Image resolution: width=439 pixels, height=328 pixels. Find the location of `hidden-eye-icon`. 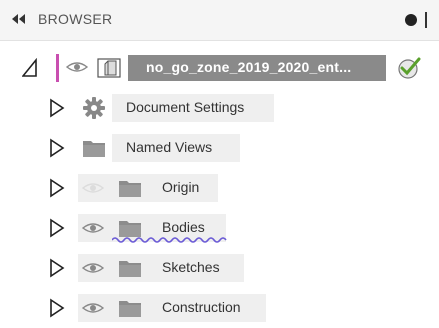

hidden-eye-icon is located at coordinates (93, 188).